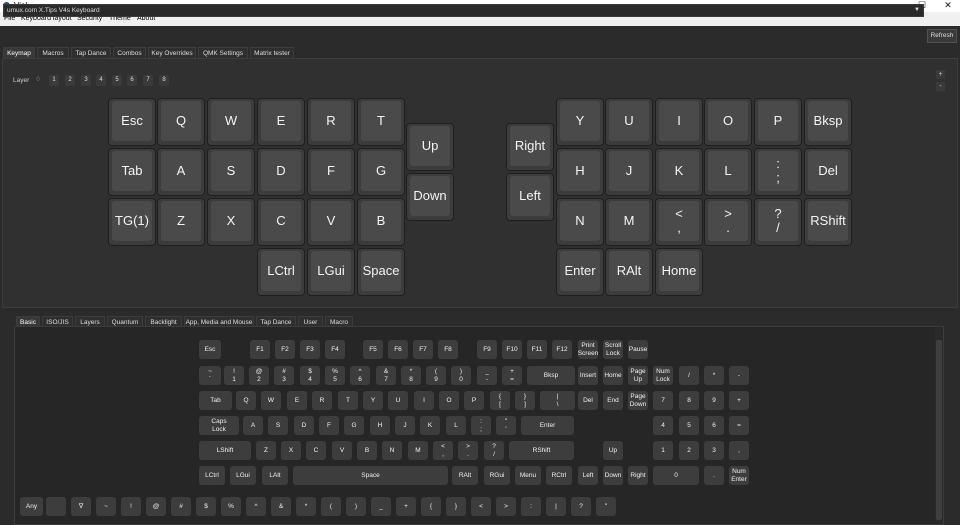 The height and width of the screenshot is (525, 960). I want to click on picker-key: C, so click(316, 450).